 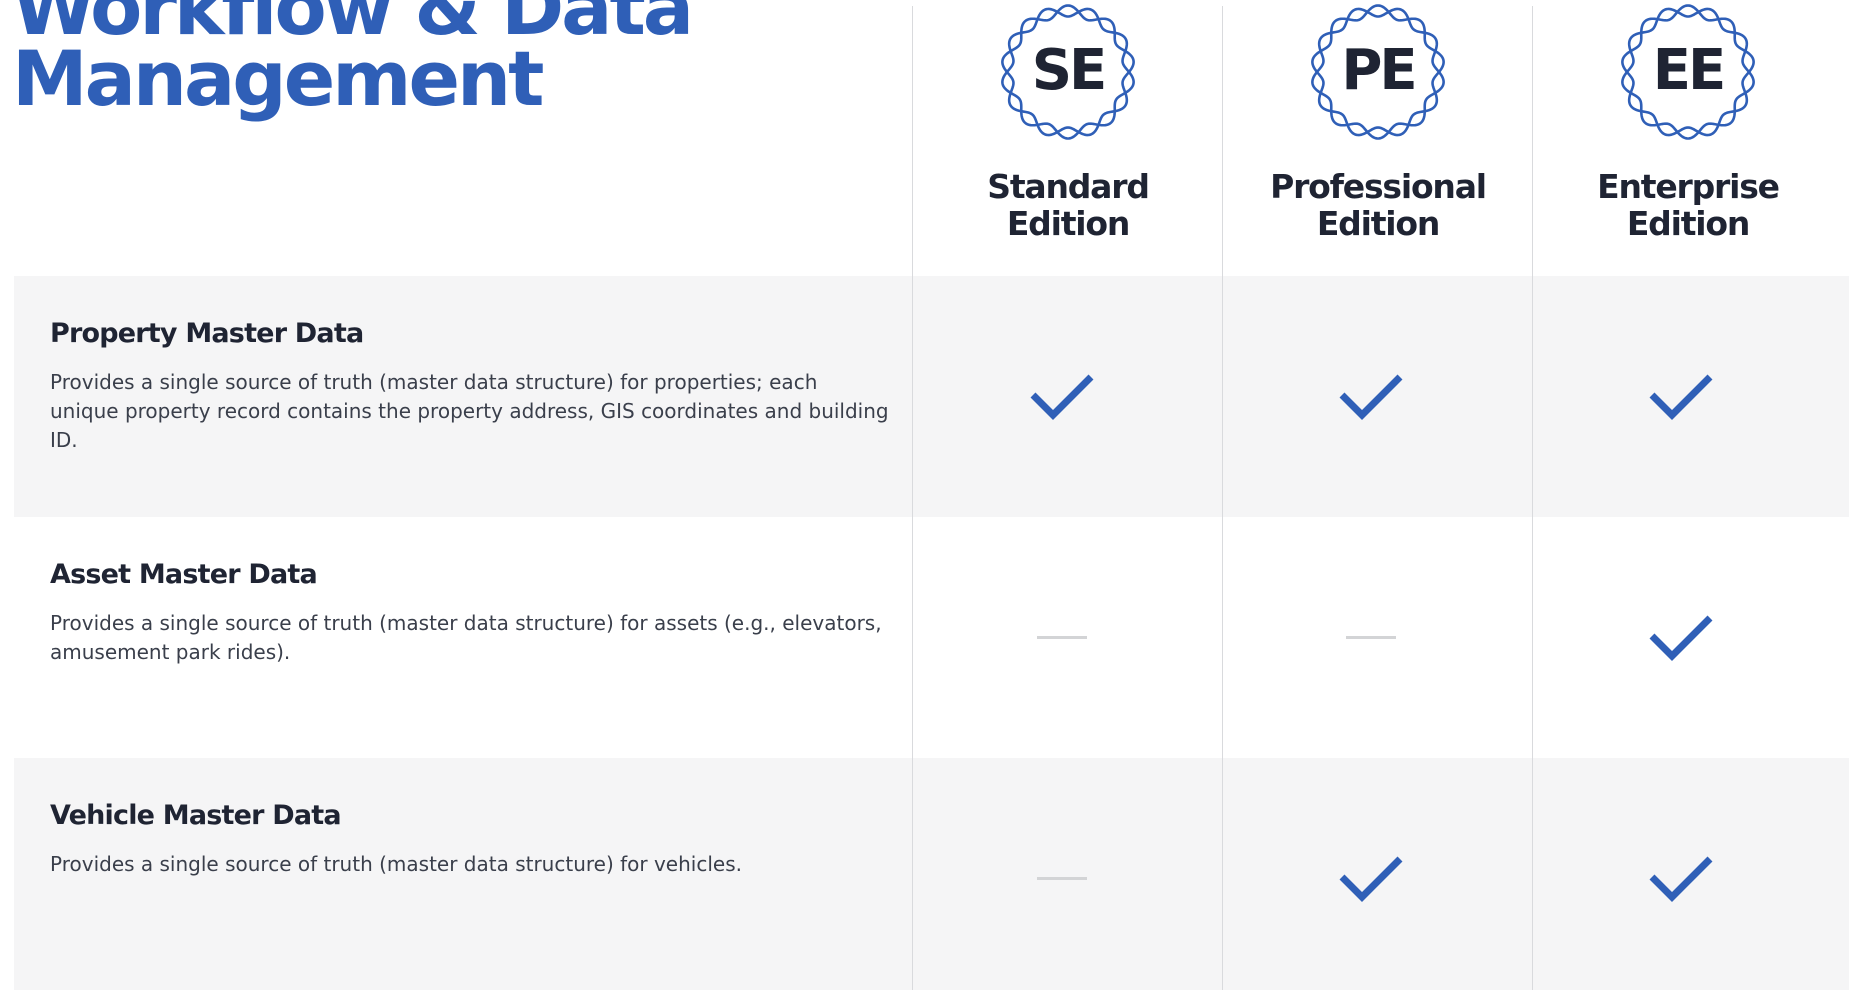 I want to click on edition-abbreviation: SE, so click(x=1069, y=70).